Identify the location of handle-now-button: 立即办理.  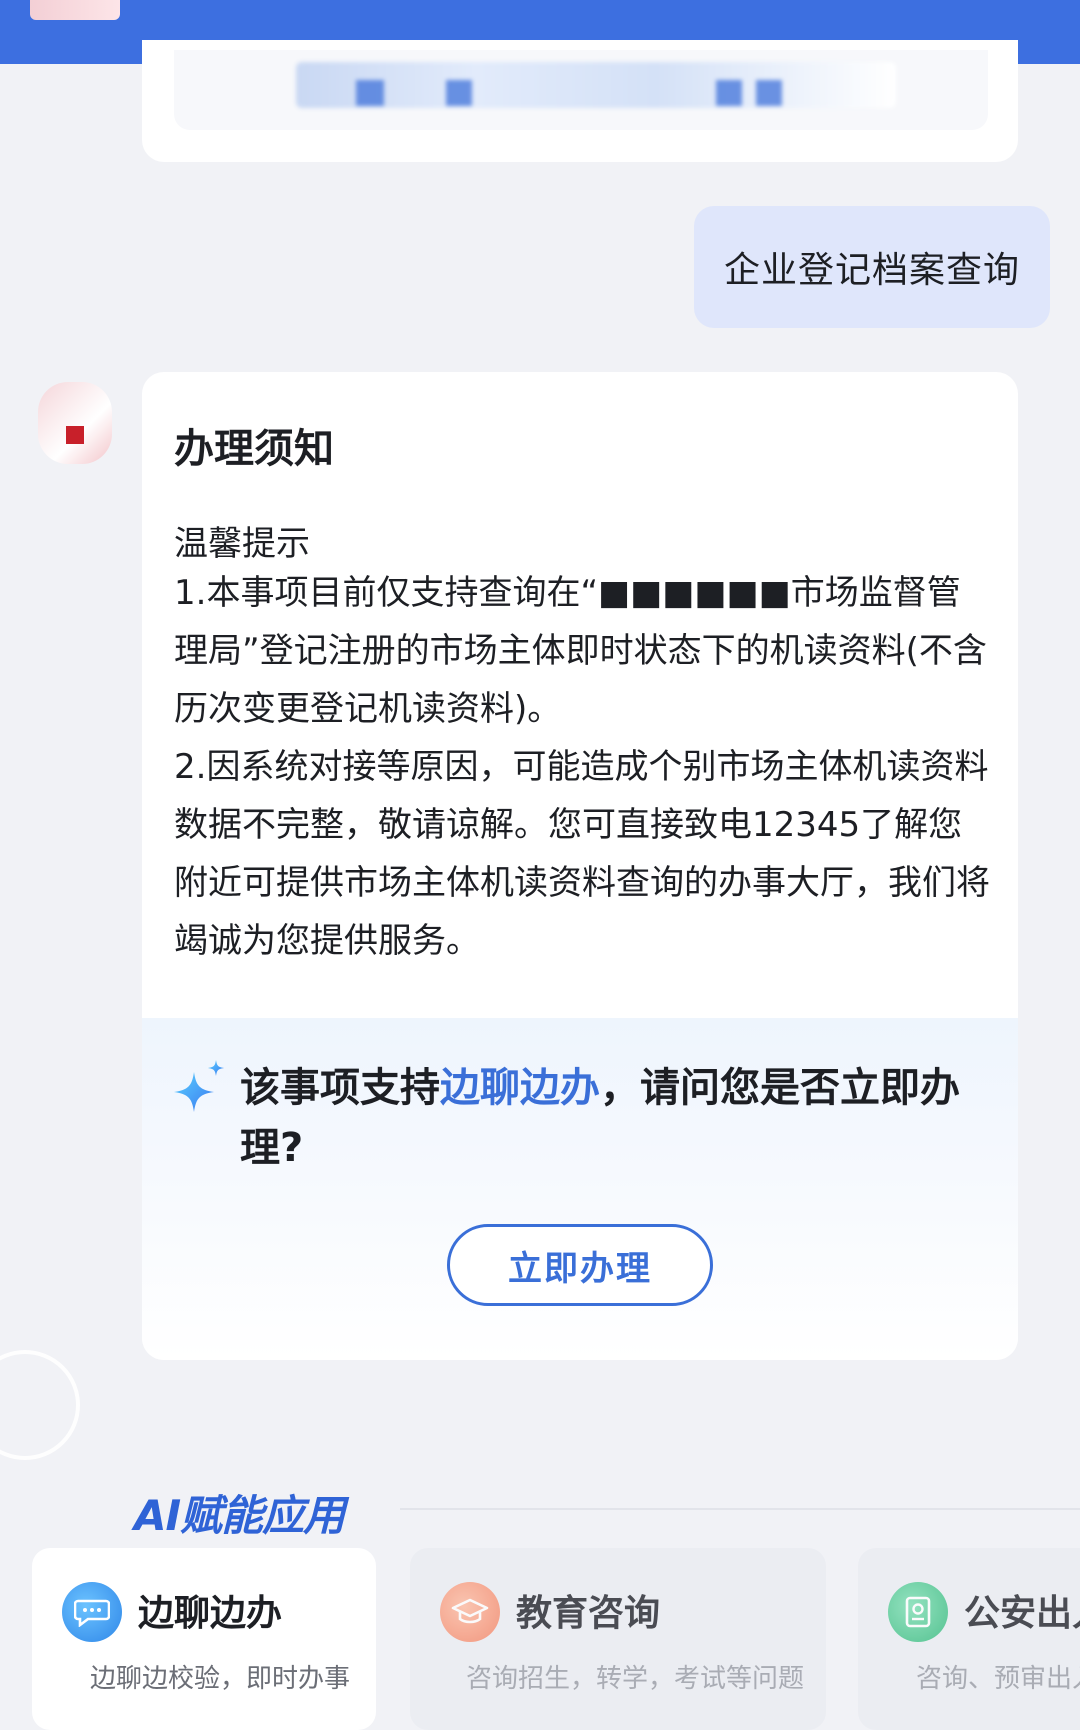
(580, 1265).